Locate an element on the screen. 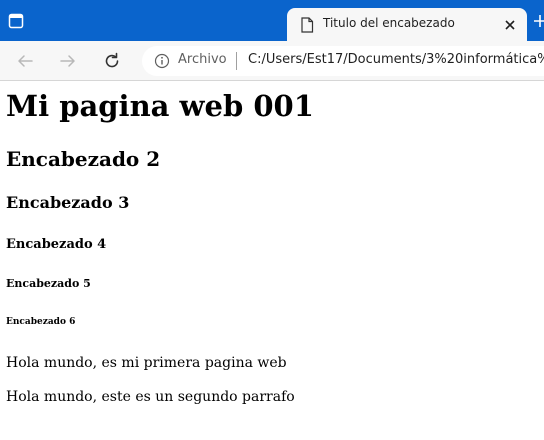 The width and height of the screenshot is (544, 440). heading-1: Mi pagina web 001 is located at coordinates (160, 106).